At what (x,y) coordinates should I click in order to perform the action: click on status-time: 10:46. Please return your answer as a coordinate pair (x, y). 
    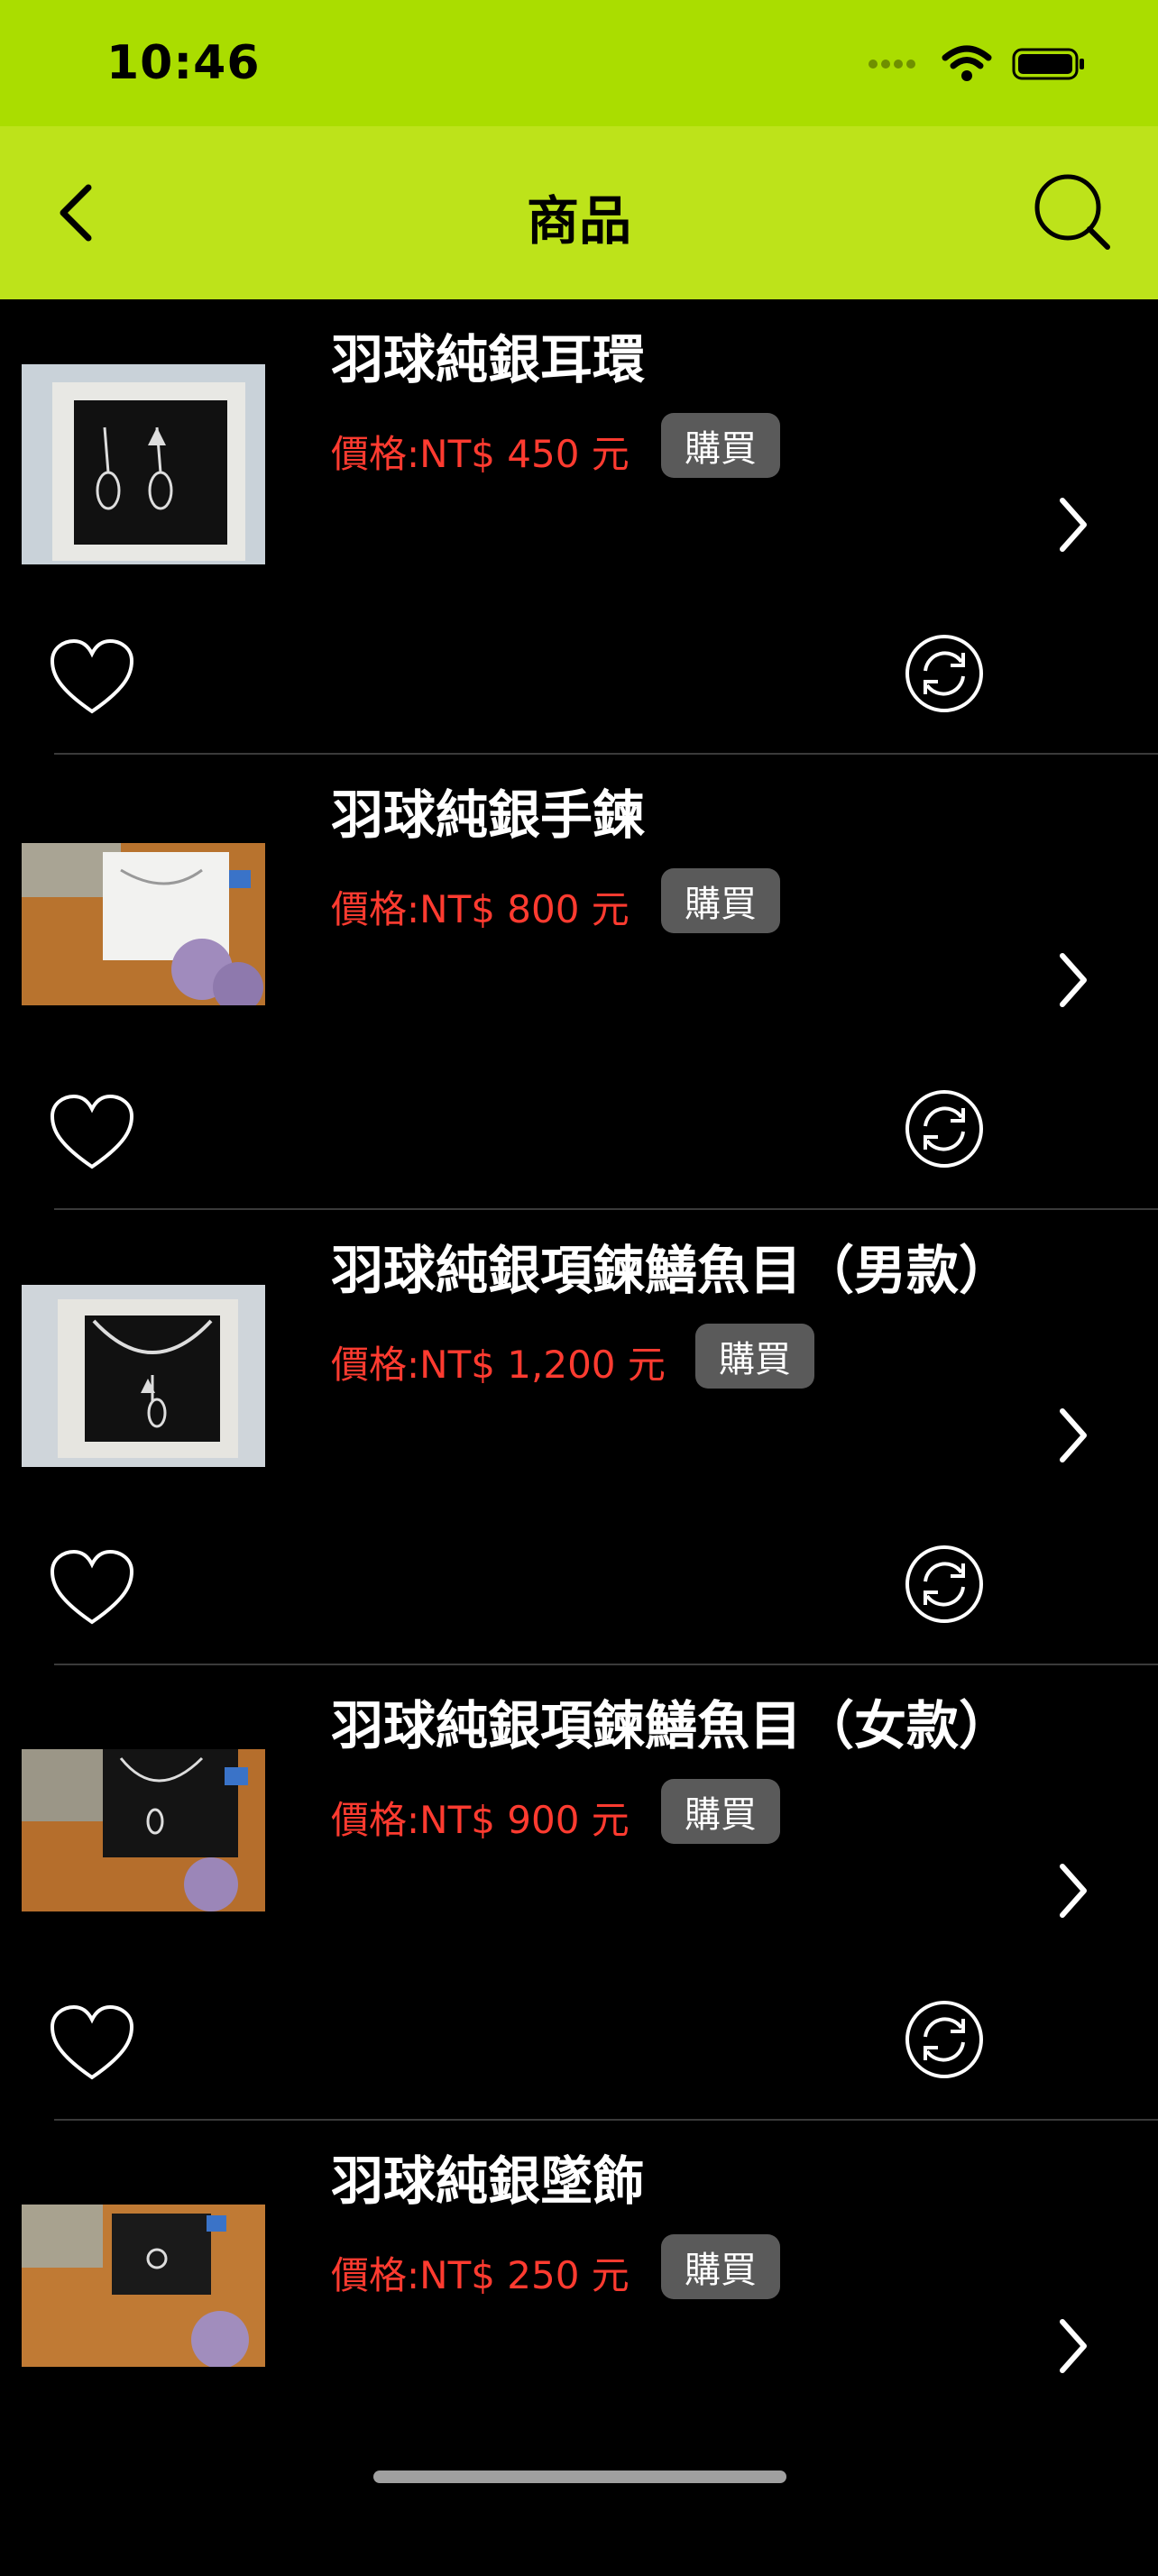
    Looking at the image, I should click on (183, 63).